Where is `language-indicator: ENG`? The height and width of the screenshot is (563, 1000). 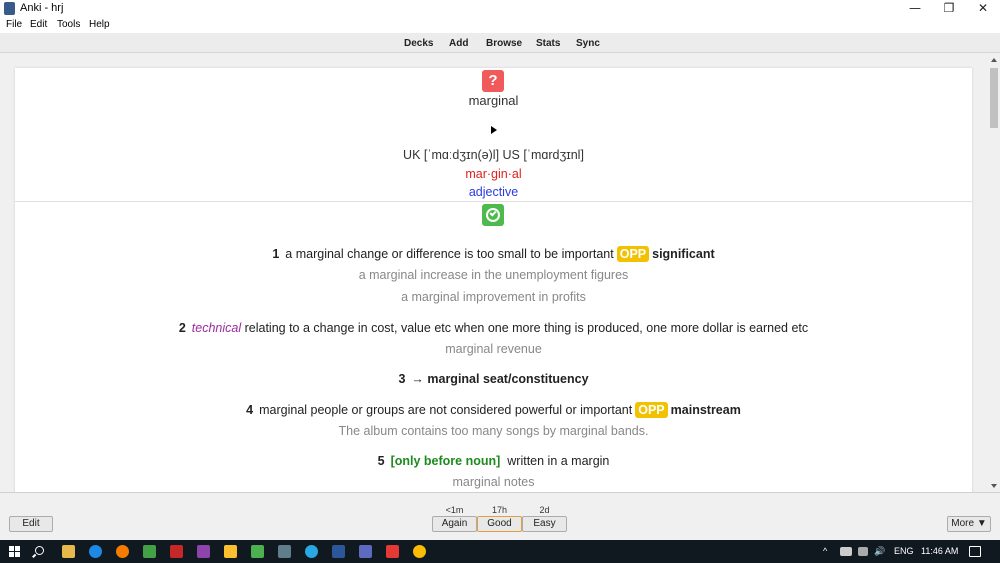 language-indicator: ENG is located at coordinates (904, 551).